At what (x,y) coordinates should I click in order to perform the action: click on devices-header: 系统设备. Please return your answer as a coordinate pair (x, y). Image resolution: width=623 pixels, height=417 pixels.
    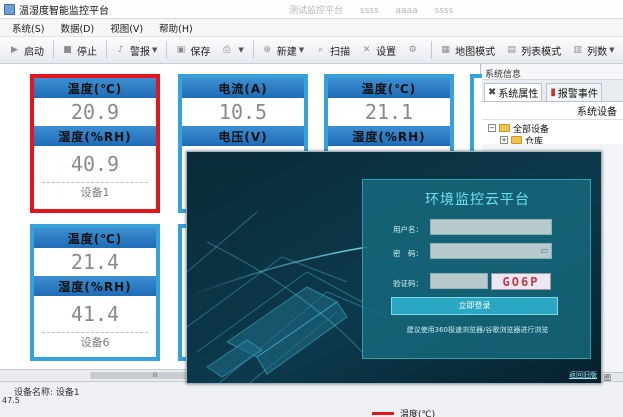
    Looking at the image, I should click on (552, 111).